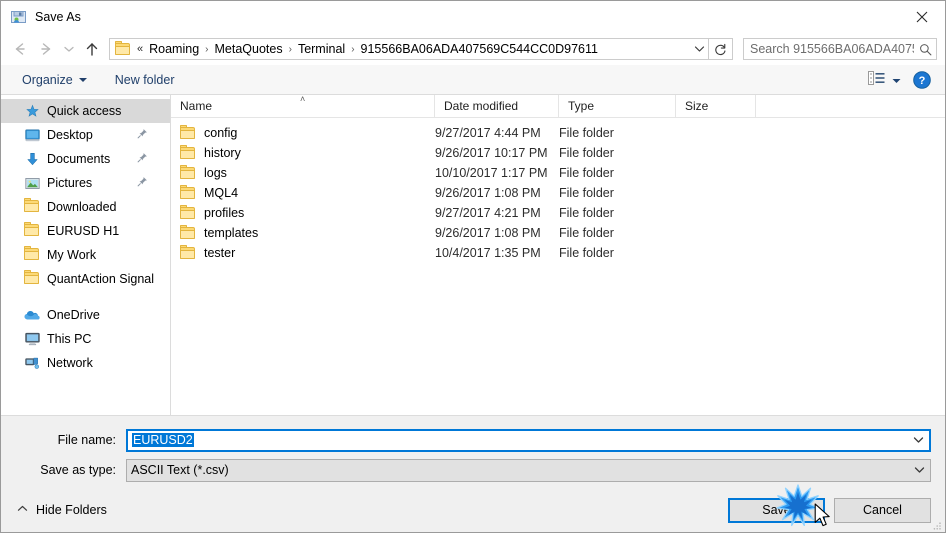  What do you see at coordinates (528, 470) in the screenshot?
I see `save-as-type-select: ASCII Text (*.csv)` at bounding box center [528, 470].